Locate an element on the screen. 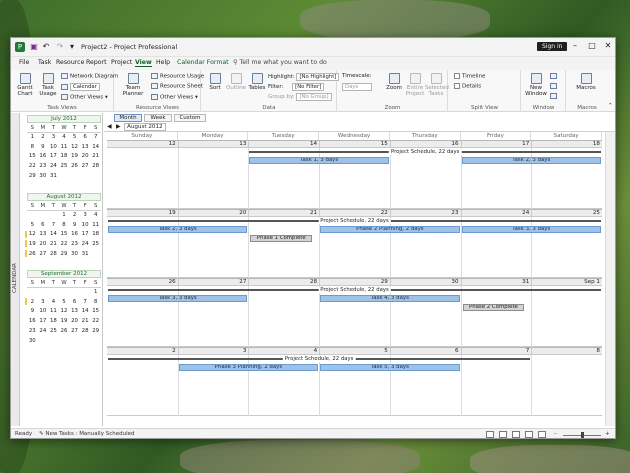  zoom-in-icon: + is located at coordinates (607, 434).